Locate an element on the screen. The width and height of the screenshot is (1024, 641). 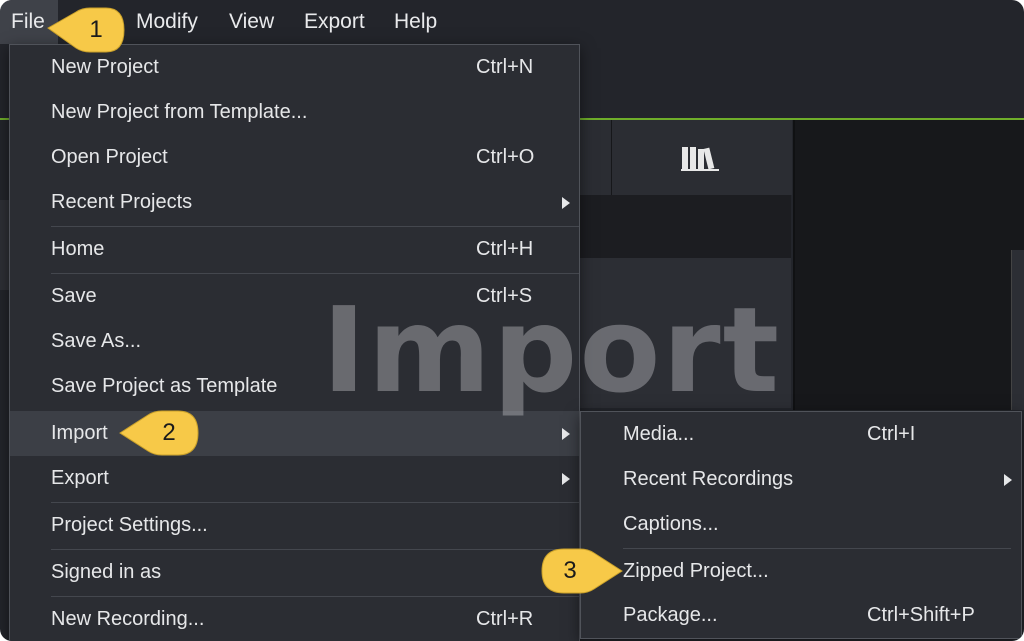
menu-item-shortcut: Ctrl+H is located at coordinates (505, 249).